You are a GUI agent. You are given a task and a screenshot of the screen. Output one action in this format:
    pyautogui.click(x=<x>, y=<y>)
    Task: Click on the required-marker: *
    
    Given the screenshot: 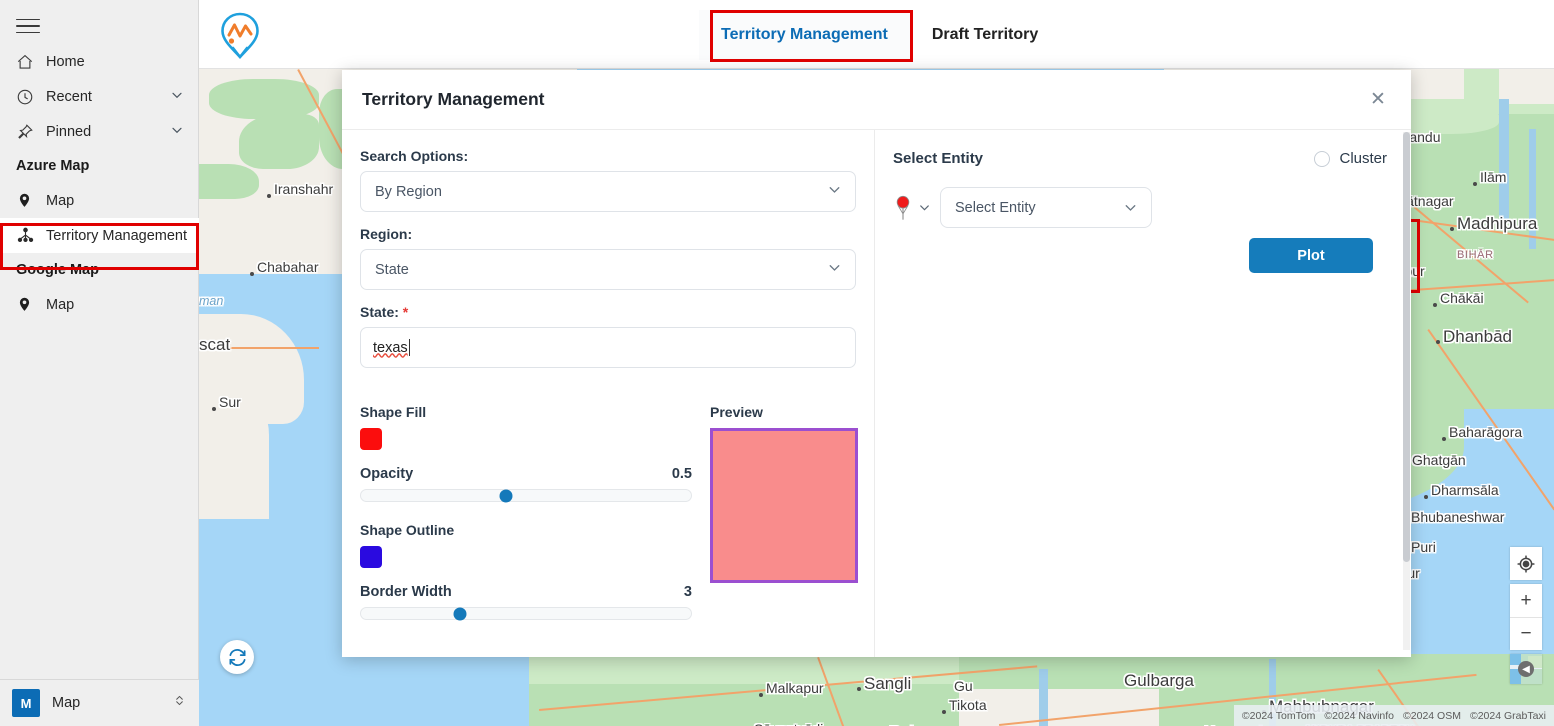 What is the action you would take?
    pyautogui.click(x=405, y=312)
    